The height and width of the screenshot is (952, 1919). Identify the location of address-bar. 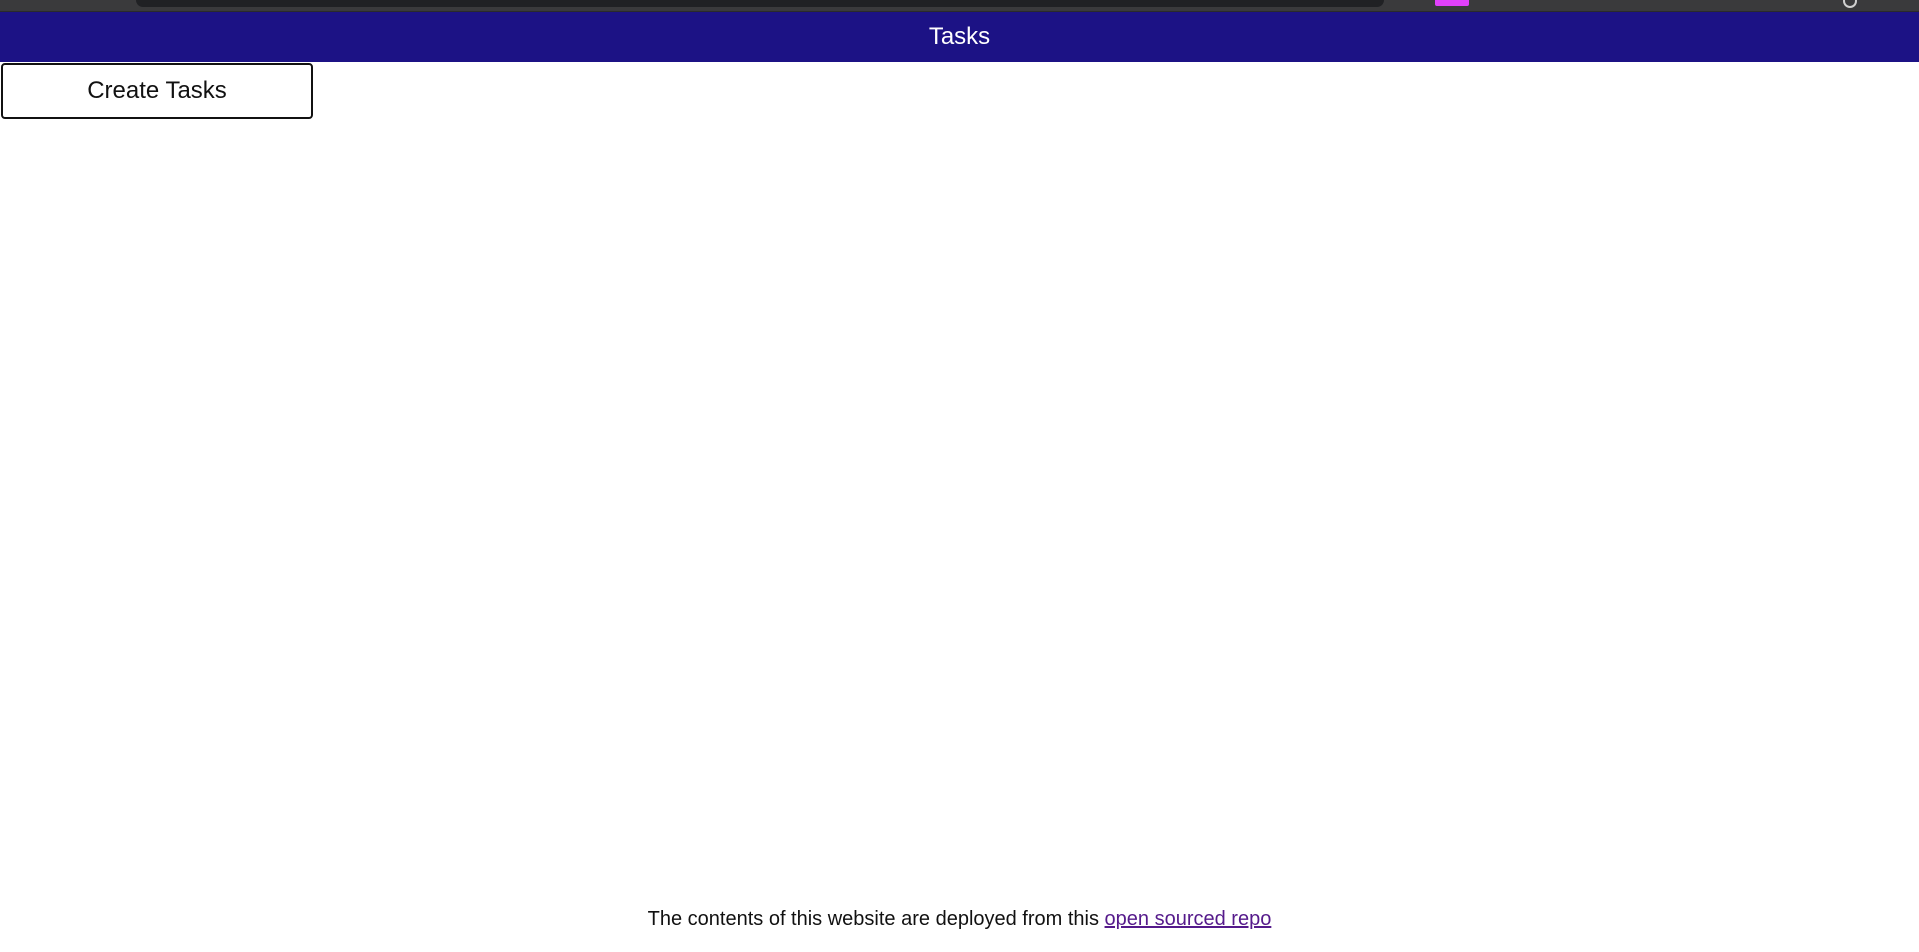
(760, 3).